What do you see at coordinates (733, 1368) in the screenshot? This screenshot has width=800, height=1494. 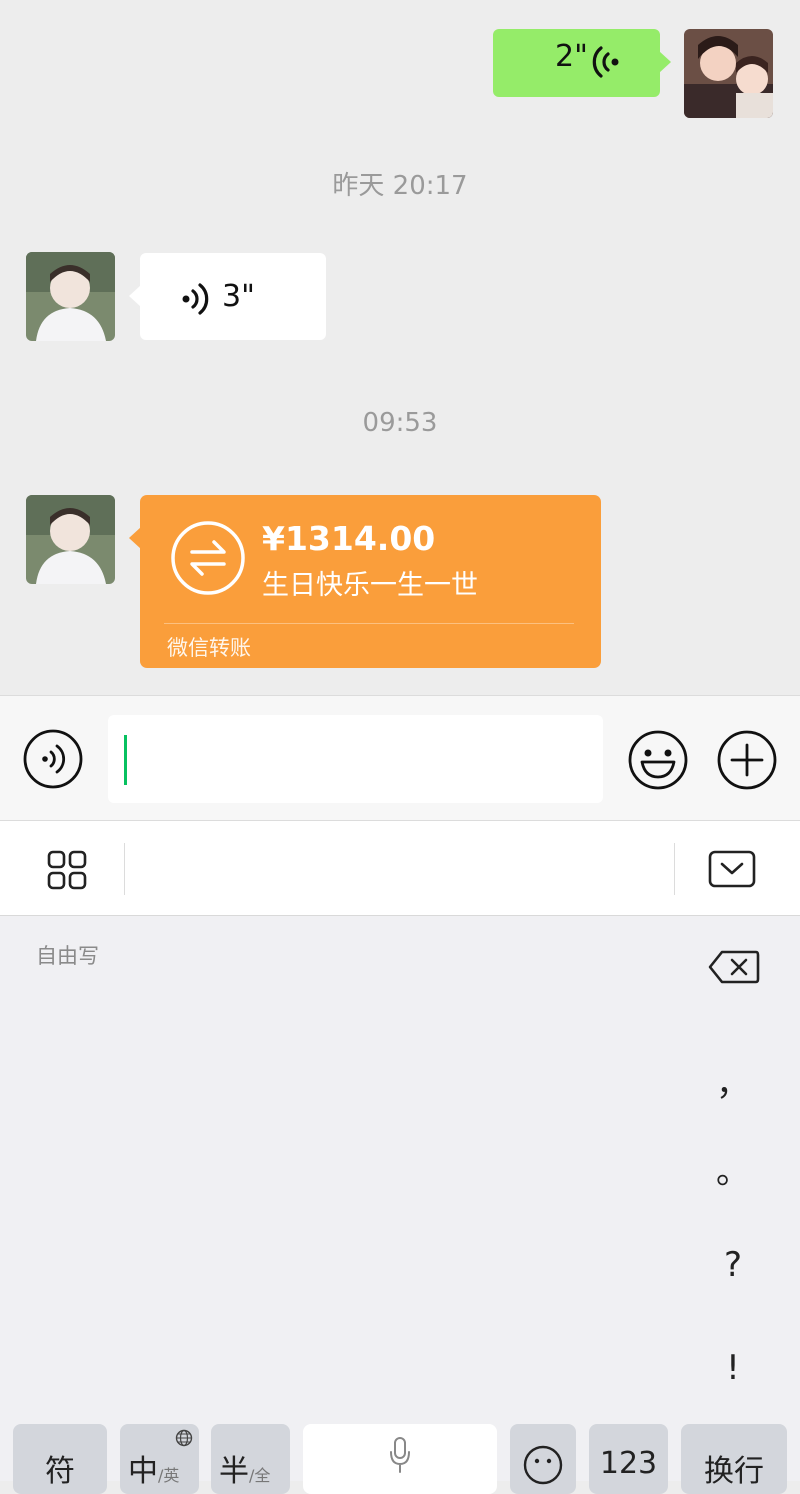 I see `exclamation-key: !` at bounding box center [733, 1368].